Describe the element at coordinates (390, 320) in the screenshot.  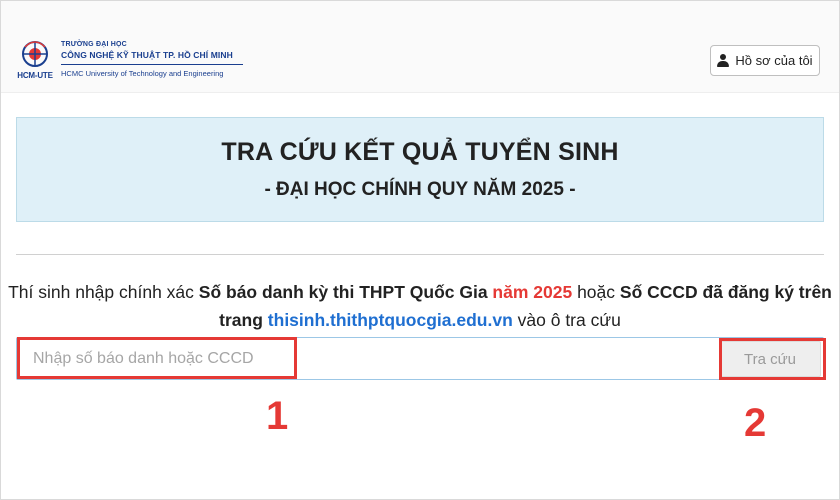
I see `instruction-link: thisinh.thithptquocgia.edu.vn` at that location.